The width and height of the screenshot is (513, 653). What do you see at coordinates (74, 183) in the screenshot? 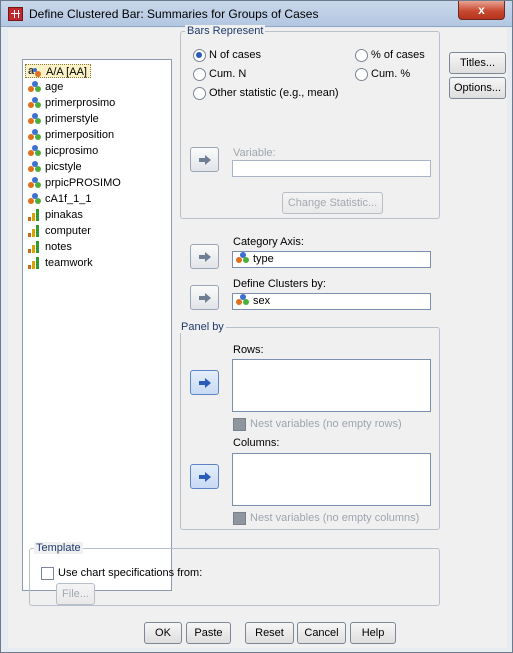
I see `list-item-prpicprosimo: prpicPROSIMO` at bounding box center [74, 183].